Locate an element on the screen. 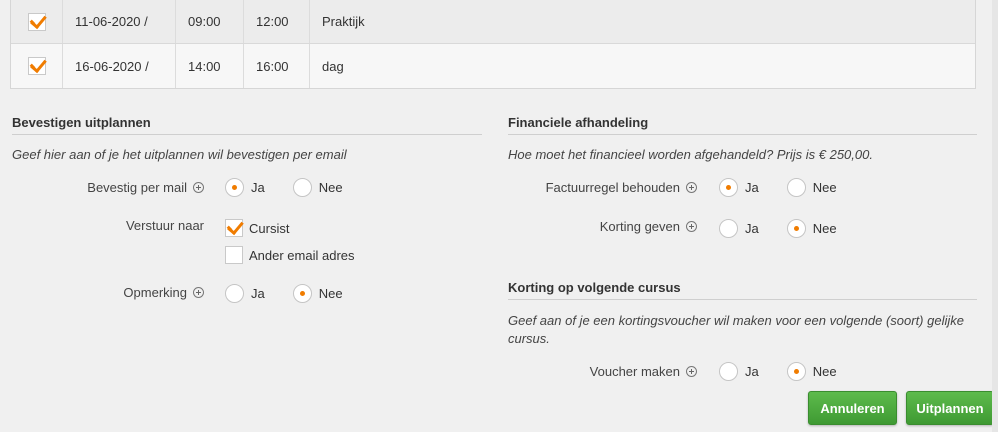  voucher-label: Voucher maken is located at coordinates (598, 371).